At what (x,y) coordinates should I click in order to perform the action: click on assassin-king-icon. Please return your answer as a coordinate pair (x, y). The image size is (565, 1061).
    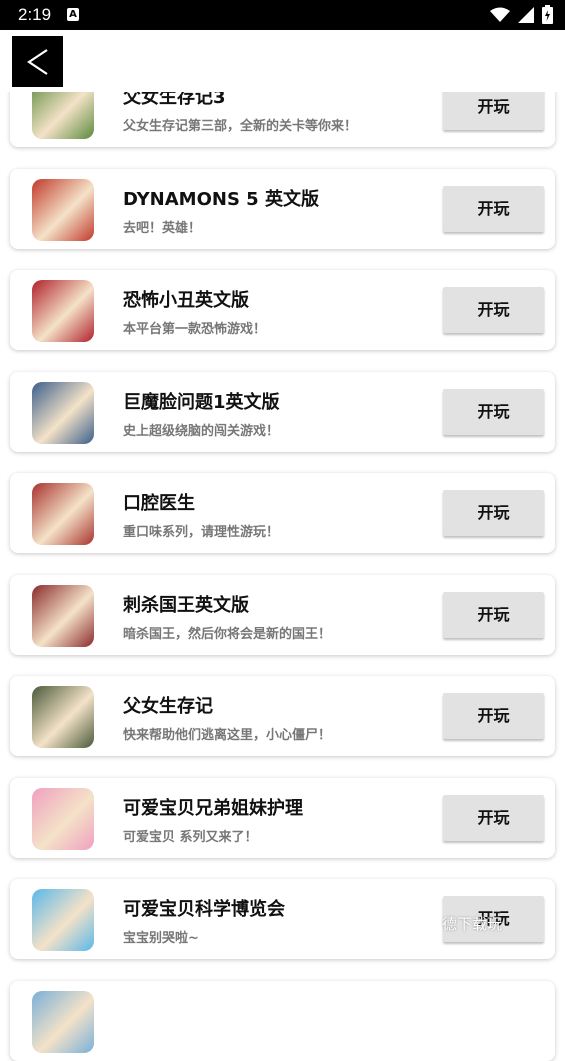
    Looking at the image, I should click on (63, 615).